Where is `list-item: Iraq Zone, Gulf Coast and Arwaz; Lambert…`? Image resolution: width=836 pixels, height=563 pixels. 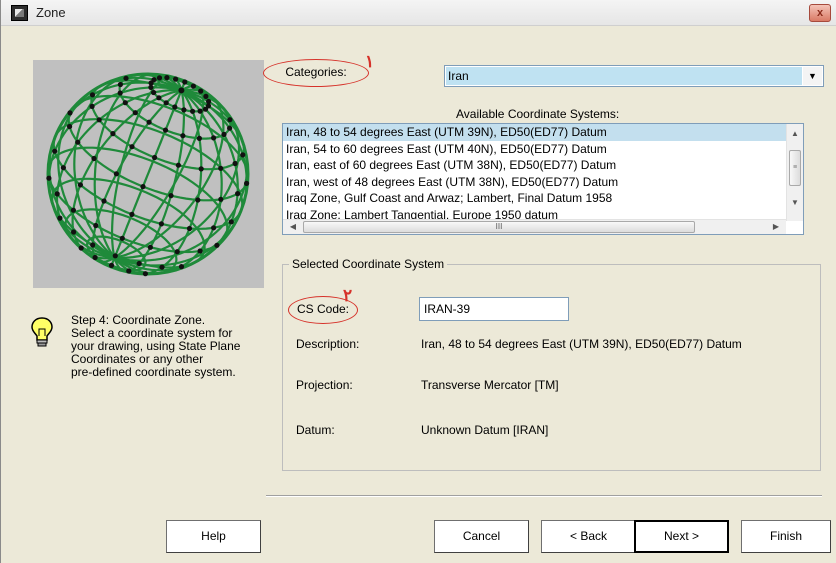 list-item: Iraq Zone, Gulf Coast and Arwaz; Lambert… is located at coordinates (534, 198).